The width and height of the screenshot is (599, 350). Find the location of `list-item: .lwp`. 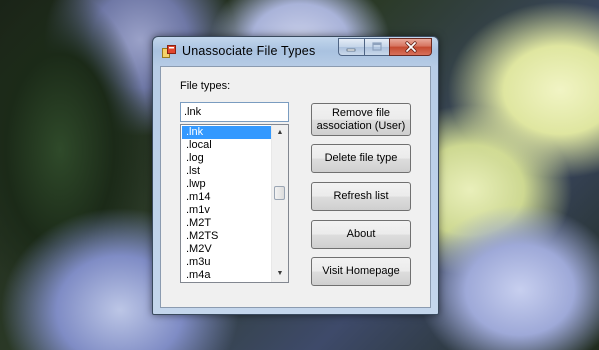

list-item: .lwp is located at coordinates (226, 184).